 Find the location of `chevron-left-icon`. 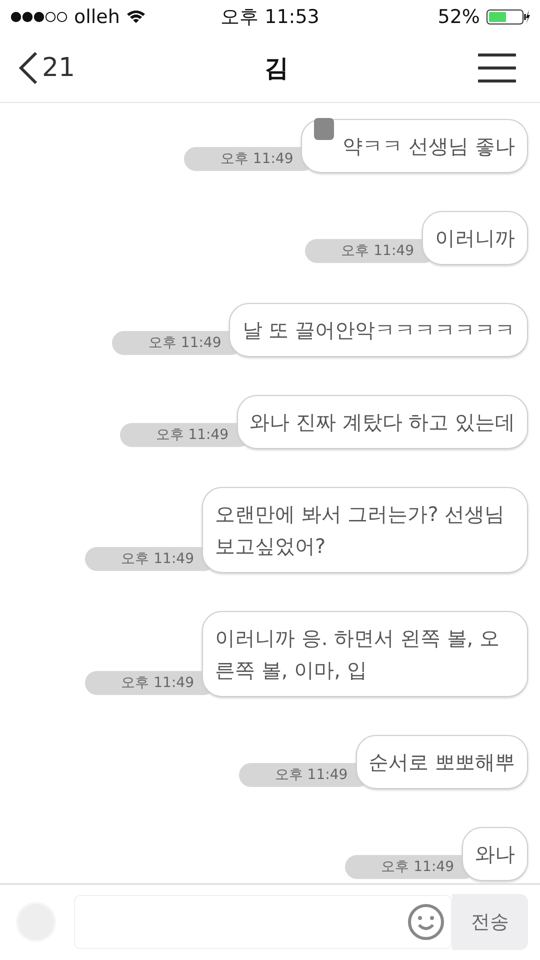

chevron-left-icon is located at coordinates (28, 67).